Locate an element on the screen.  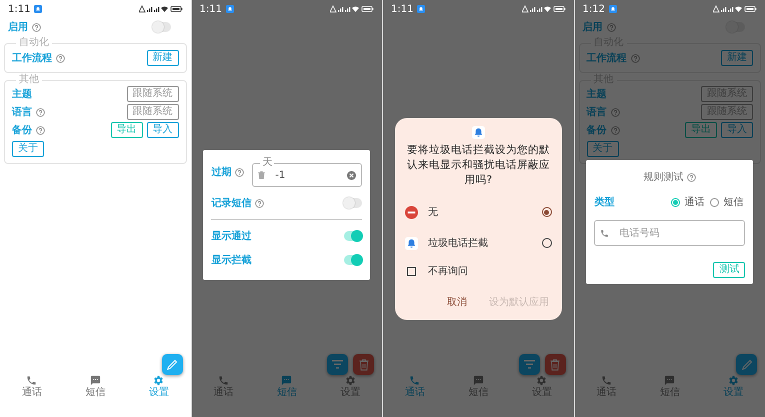
radio-label: 通话 is located at coordinates (694, 203).